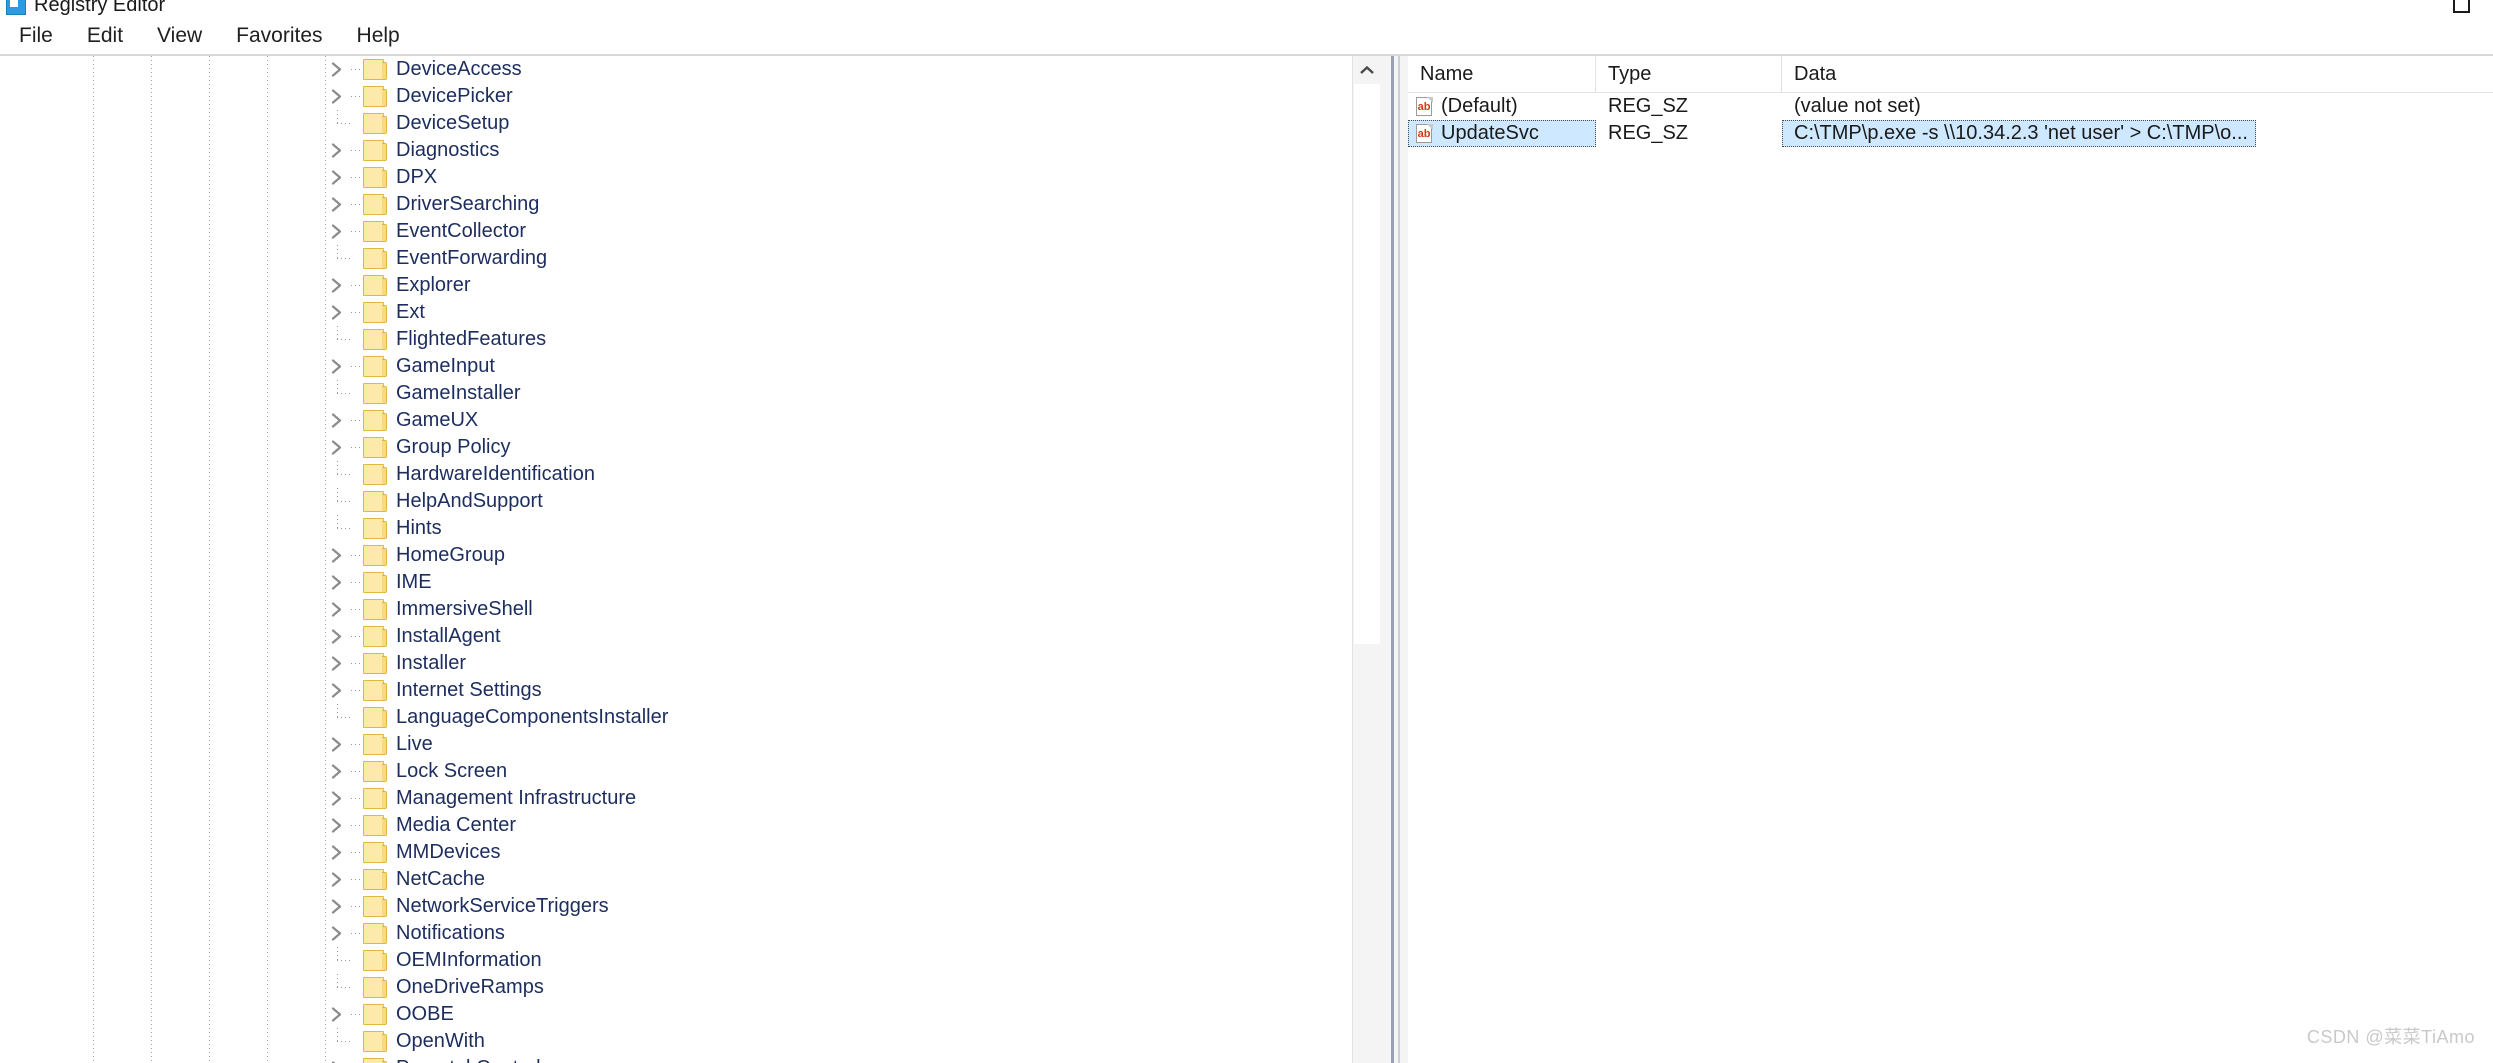  I want to click on tree-item-label: OpenWith, so click(440, 1041).